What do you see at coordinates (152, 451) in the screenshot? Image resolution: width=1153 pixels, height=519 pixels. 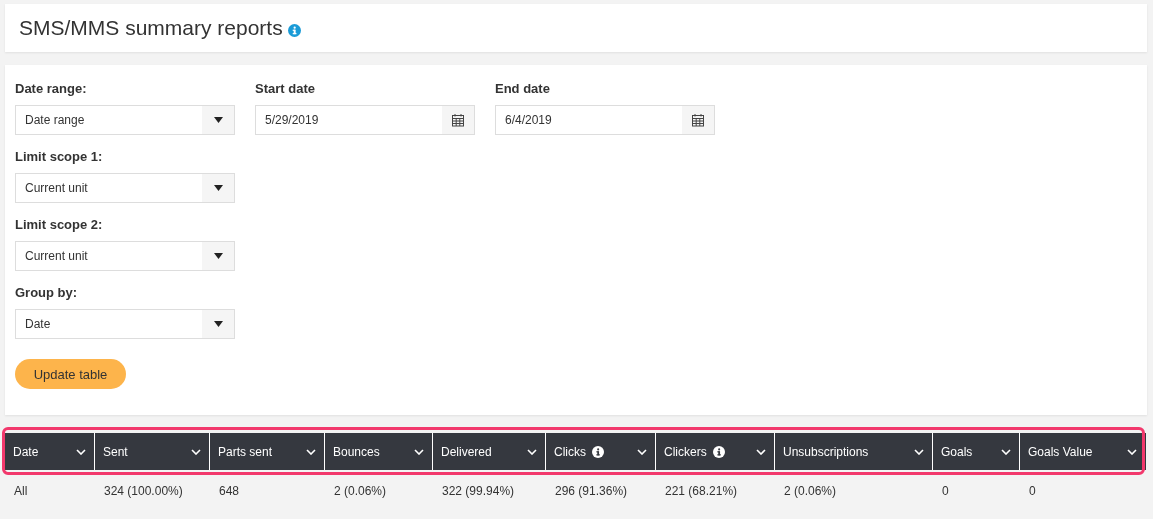 I see `column-header: Sent` at bounding box center [152, 451].